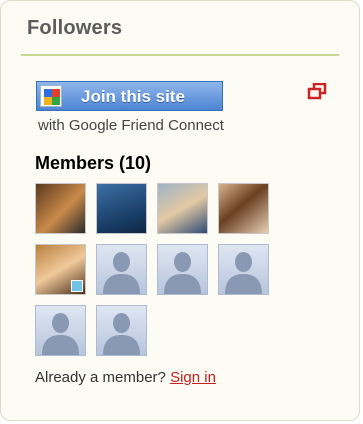 The height and width of the screenshot is (424, 363). Describe the element at coordinates (77, 286) in the screenshot. I see `network-badge-icon` at that location.